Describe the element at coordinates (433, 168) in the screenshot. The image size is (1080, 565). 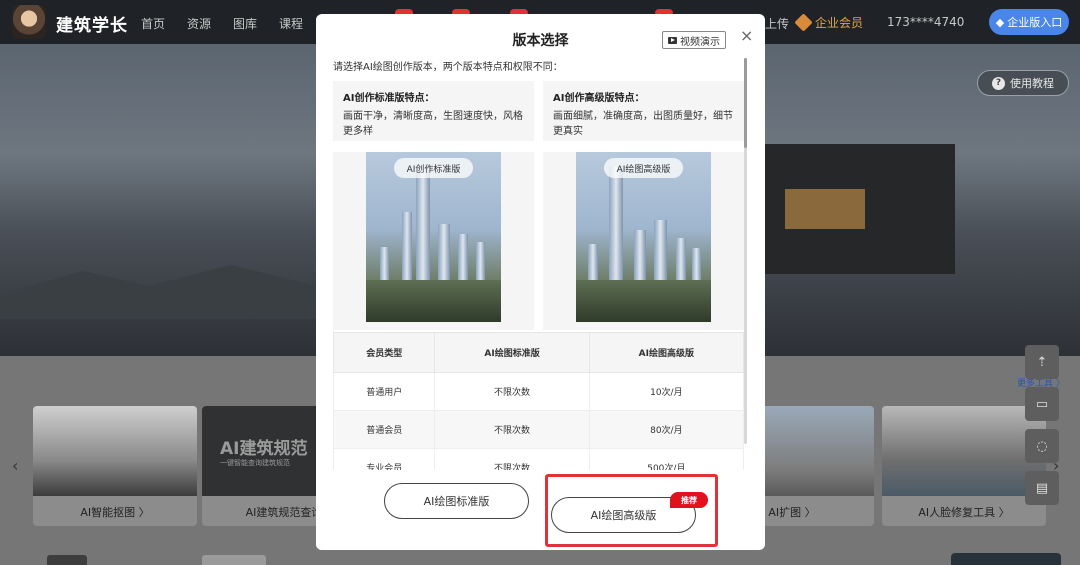
I see `preview-tag: AI创作标准版` at that location.